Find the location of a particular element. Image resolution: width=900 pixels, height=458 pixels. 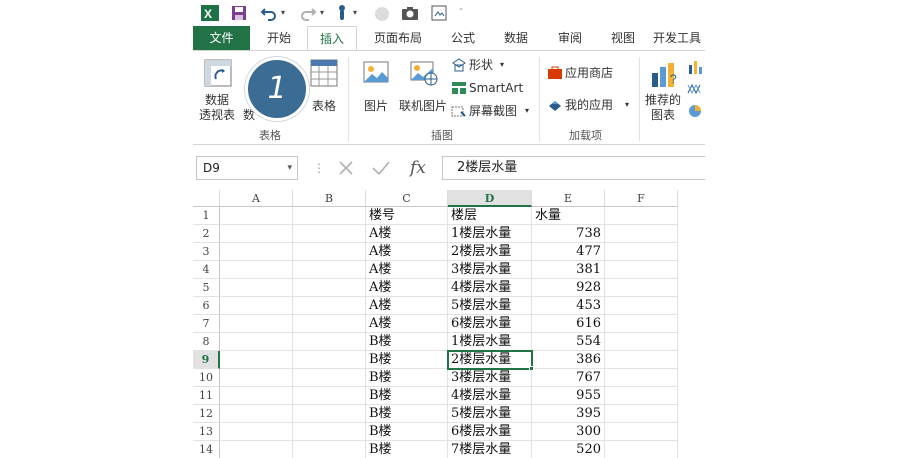

cell-b2 is located at coordinates (329, 234).